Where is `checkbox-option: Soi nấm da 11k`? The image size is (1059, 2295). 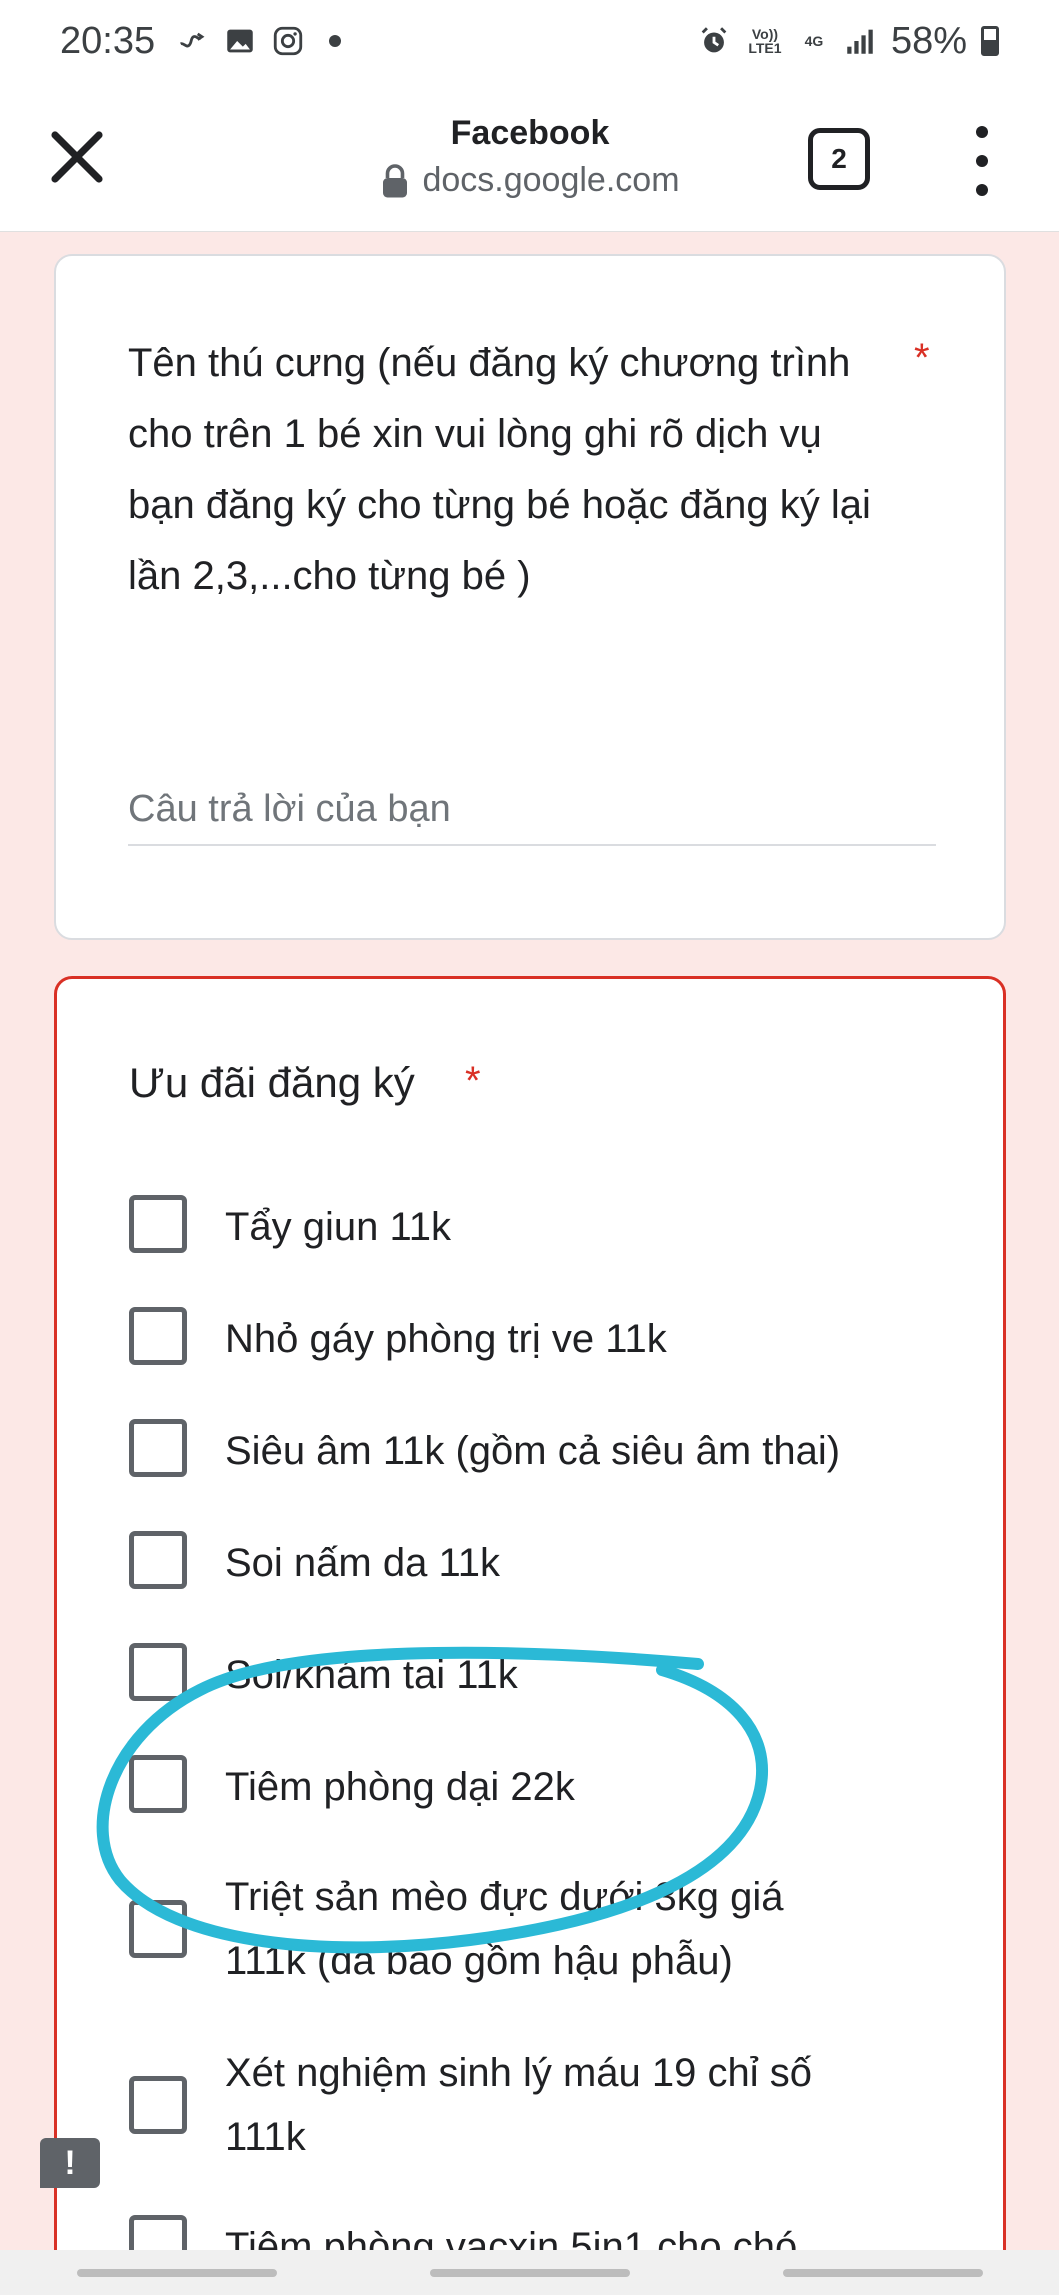 checkbox-option: Soi nấm da 11k is located at coordinates (539, 1563).